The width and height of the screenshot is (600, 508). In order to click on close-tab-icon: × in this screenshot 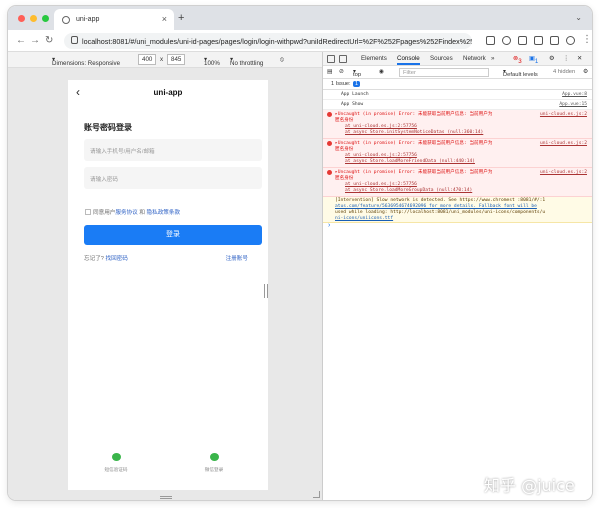, I will do `click(164, 19)`.